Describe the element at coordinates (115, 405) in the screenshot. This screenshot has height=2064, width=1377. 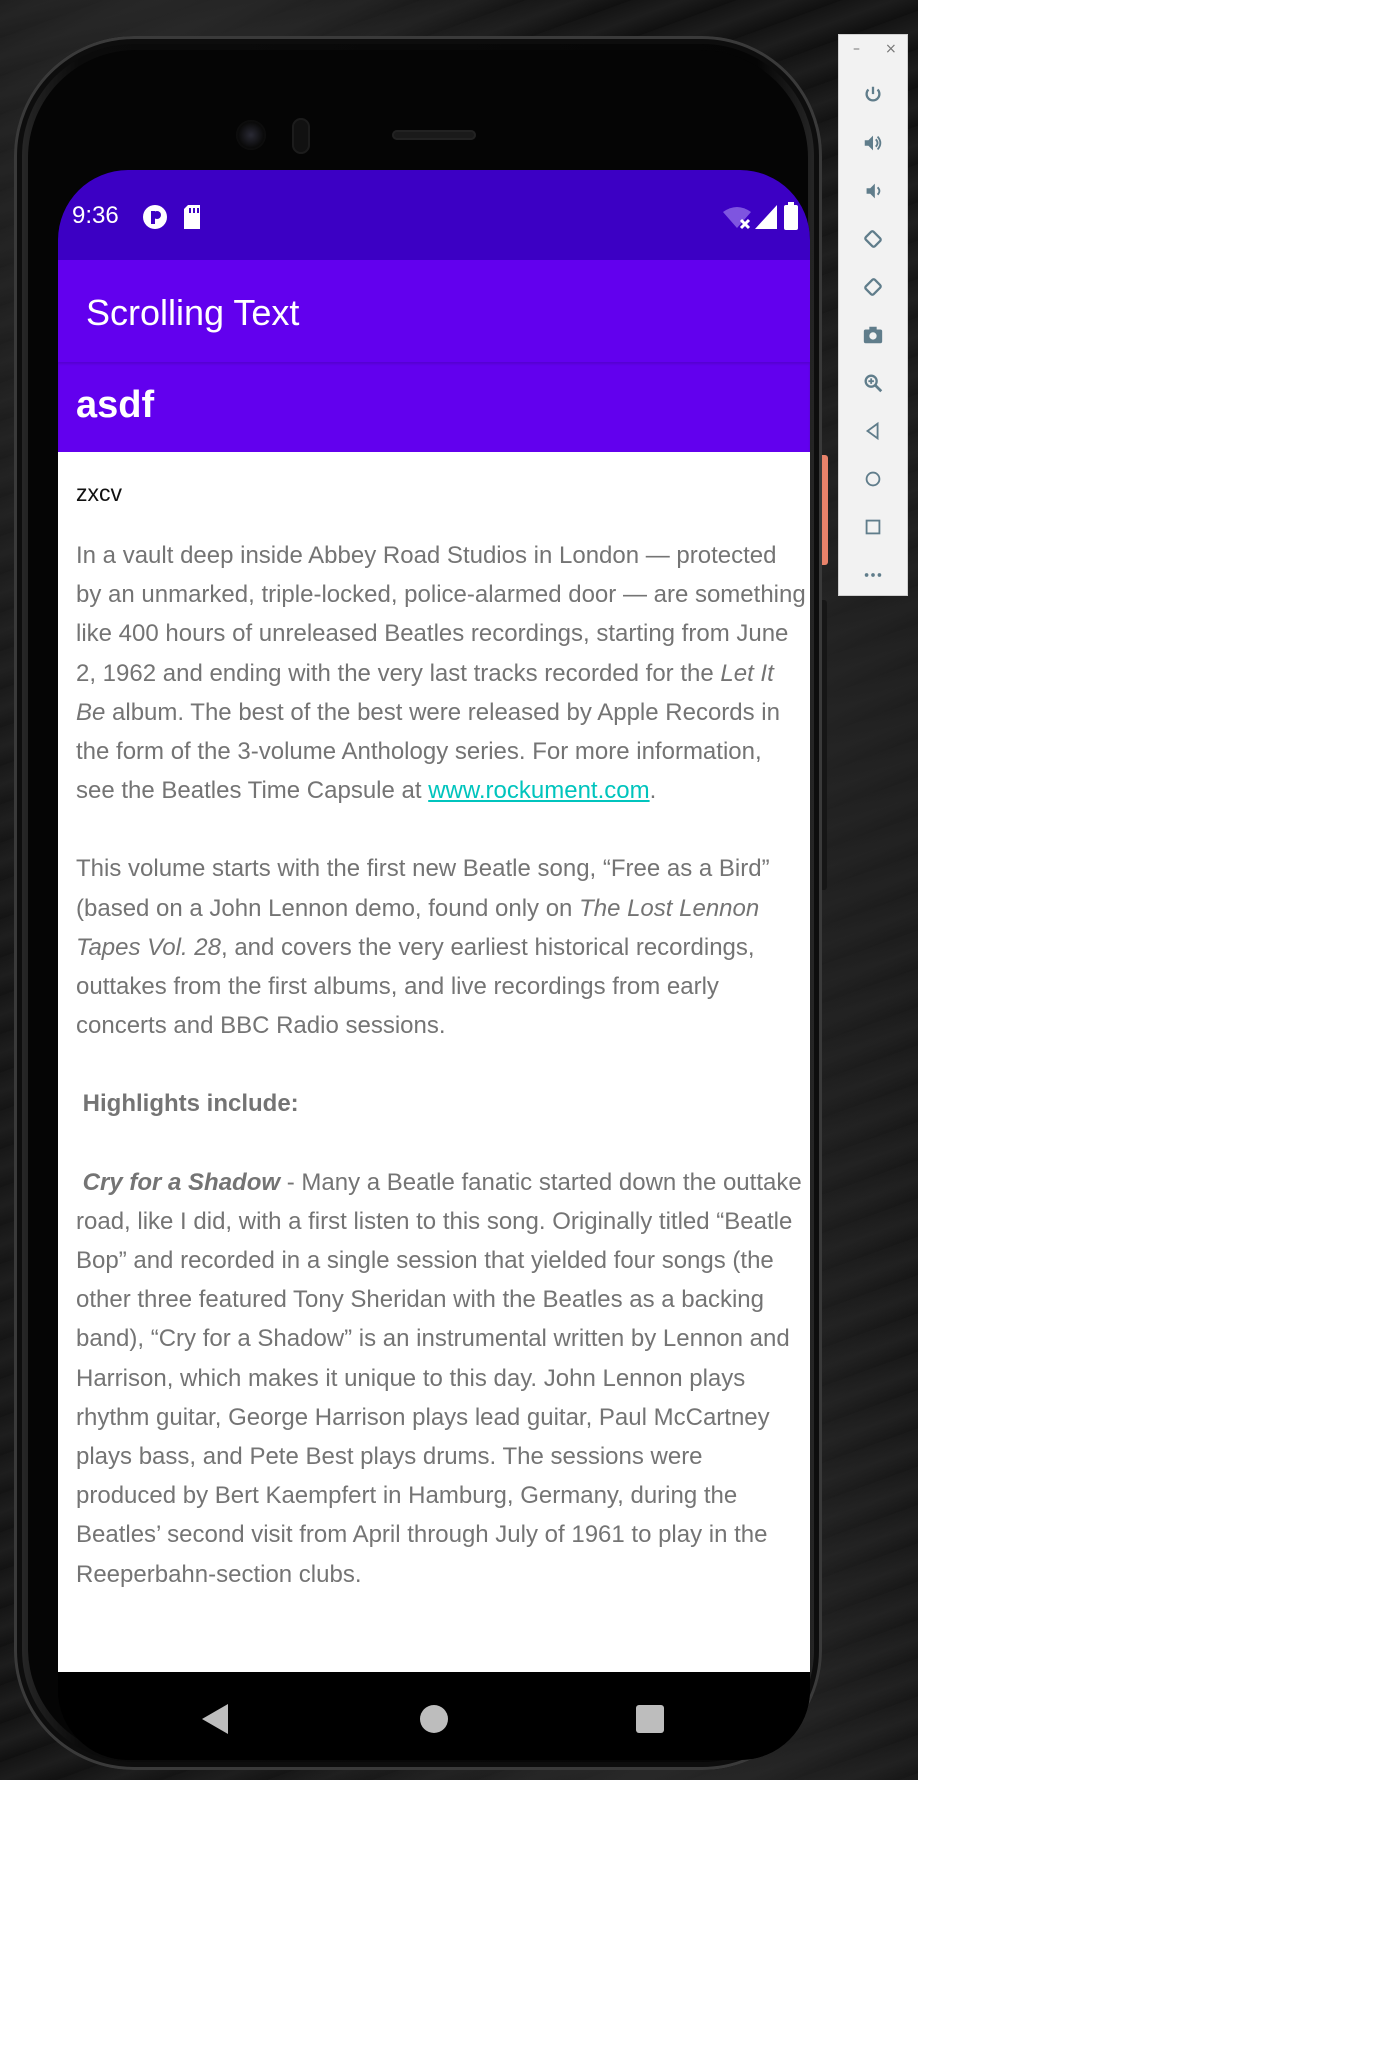
I see `header-title: asdf` at that location.